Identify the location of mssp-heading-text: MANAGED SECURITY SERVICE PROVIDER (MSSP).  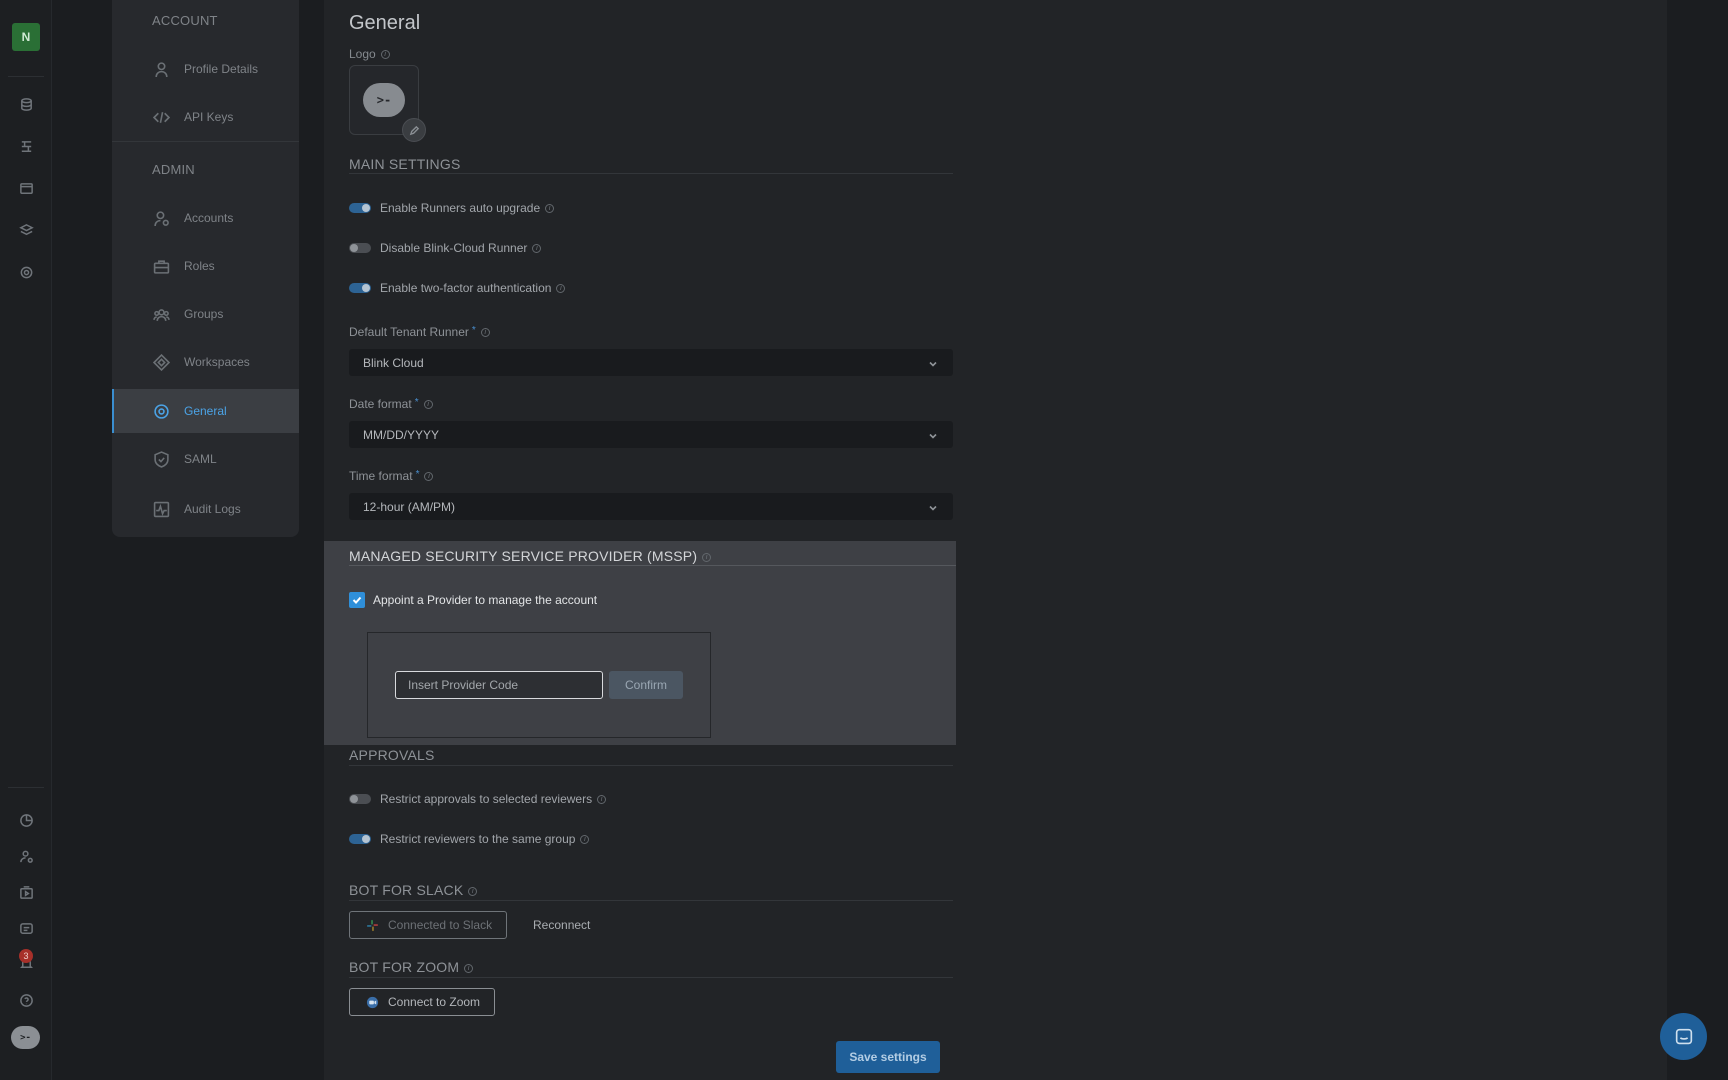
(523, 556).